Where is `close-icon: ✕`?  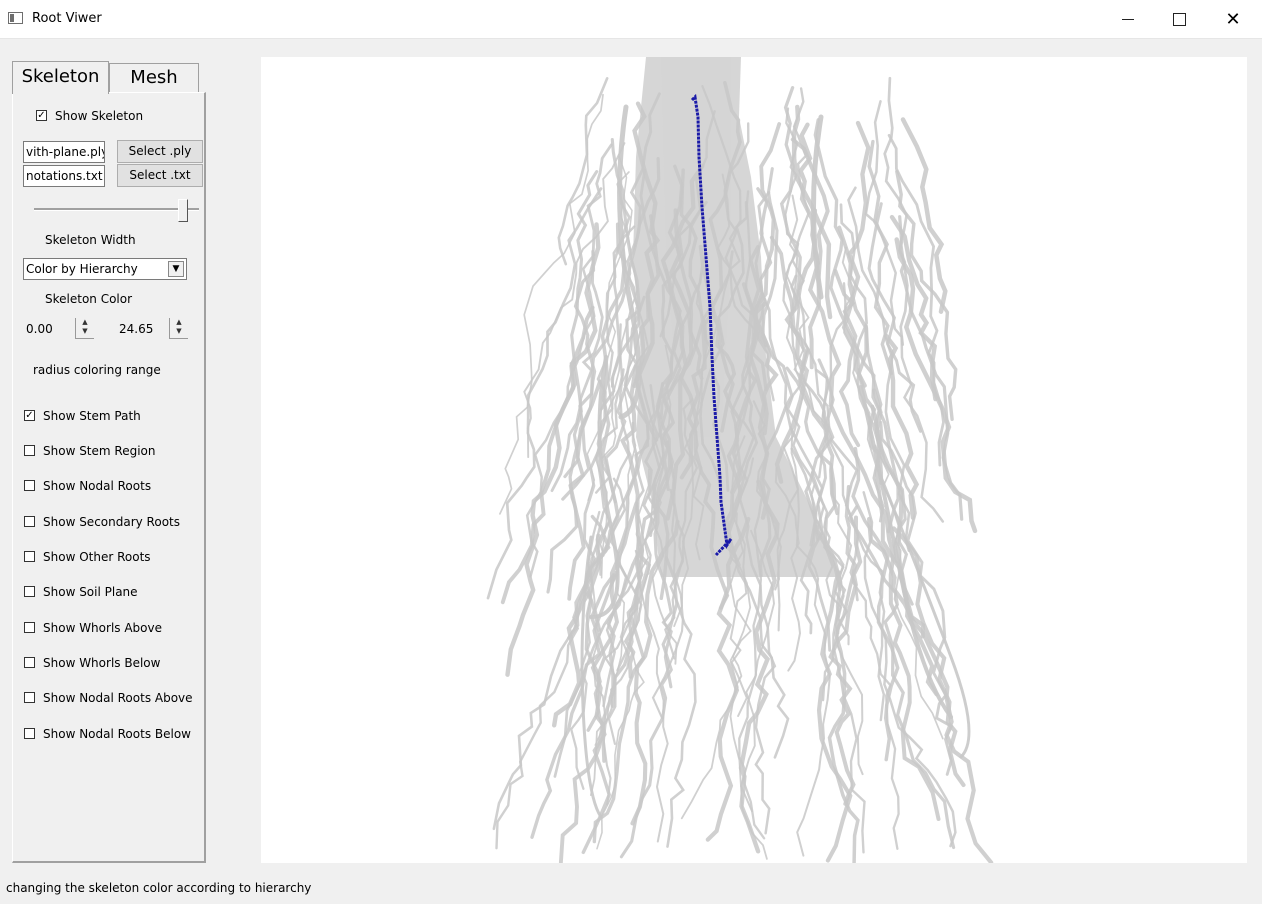 close-icon: ✕ is located at coordinates (1233, 19).